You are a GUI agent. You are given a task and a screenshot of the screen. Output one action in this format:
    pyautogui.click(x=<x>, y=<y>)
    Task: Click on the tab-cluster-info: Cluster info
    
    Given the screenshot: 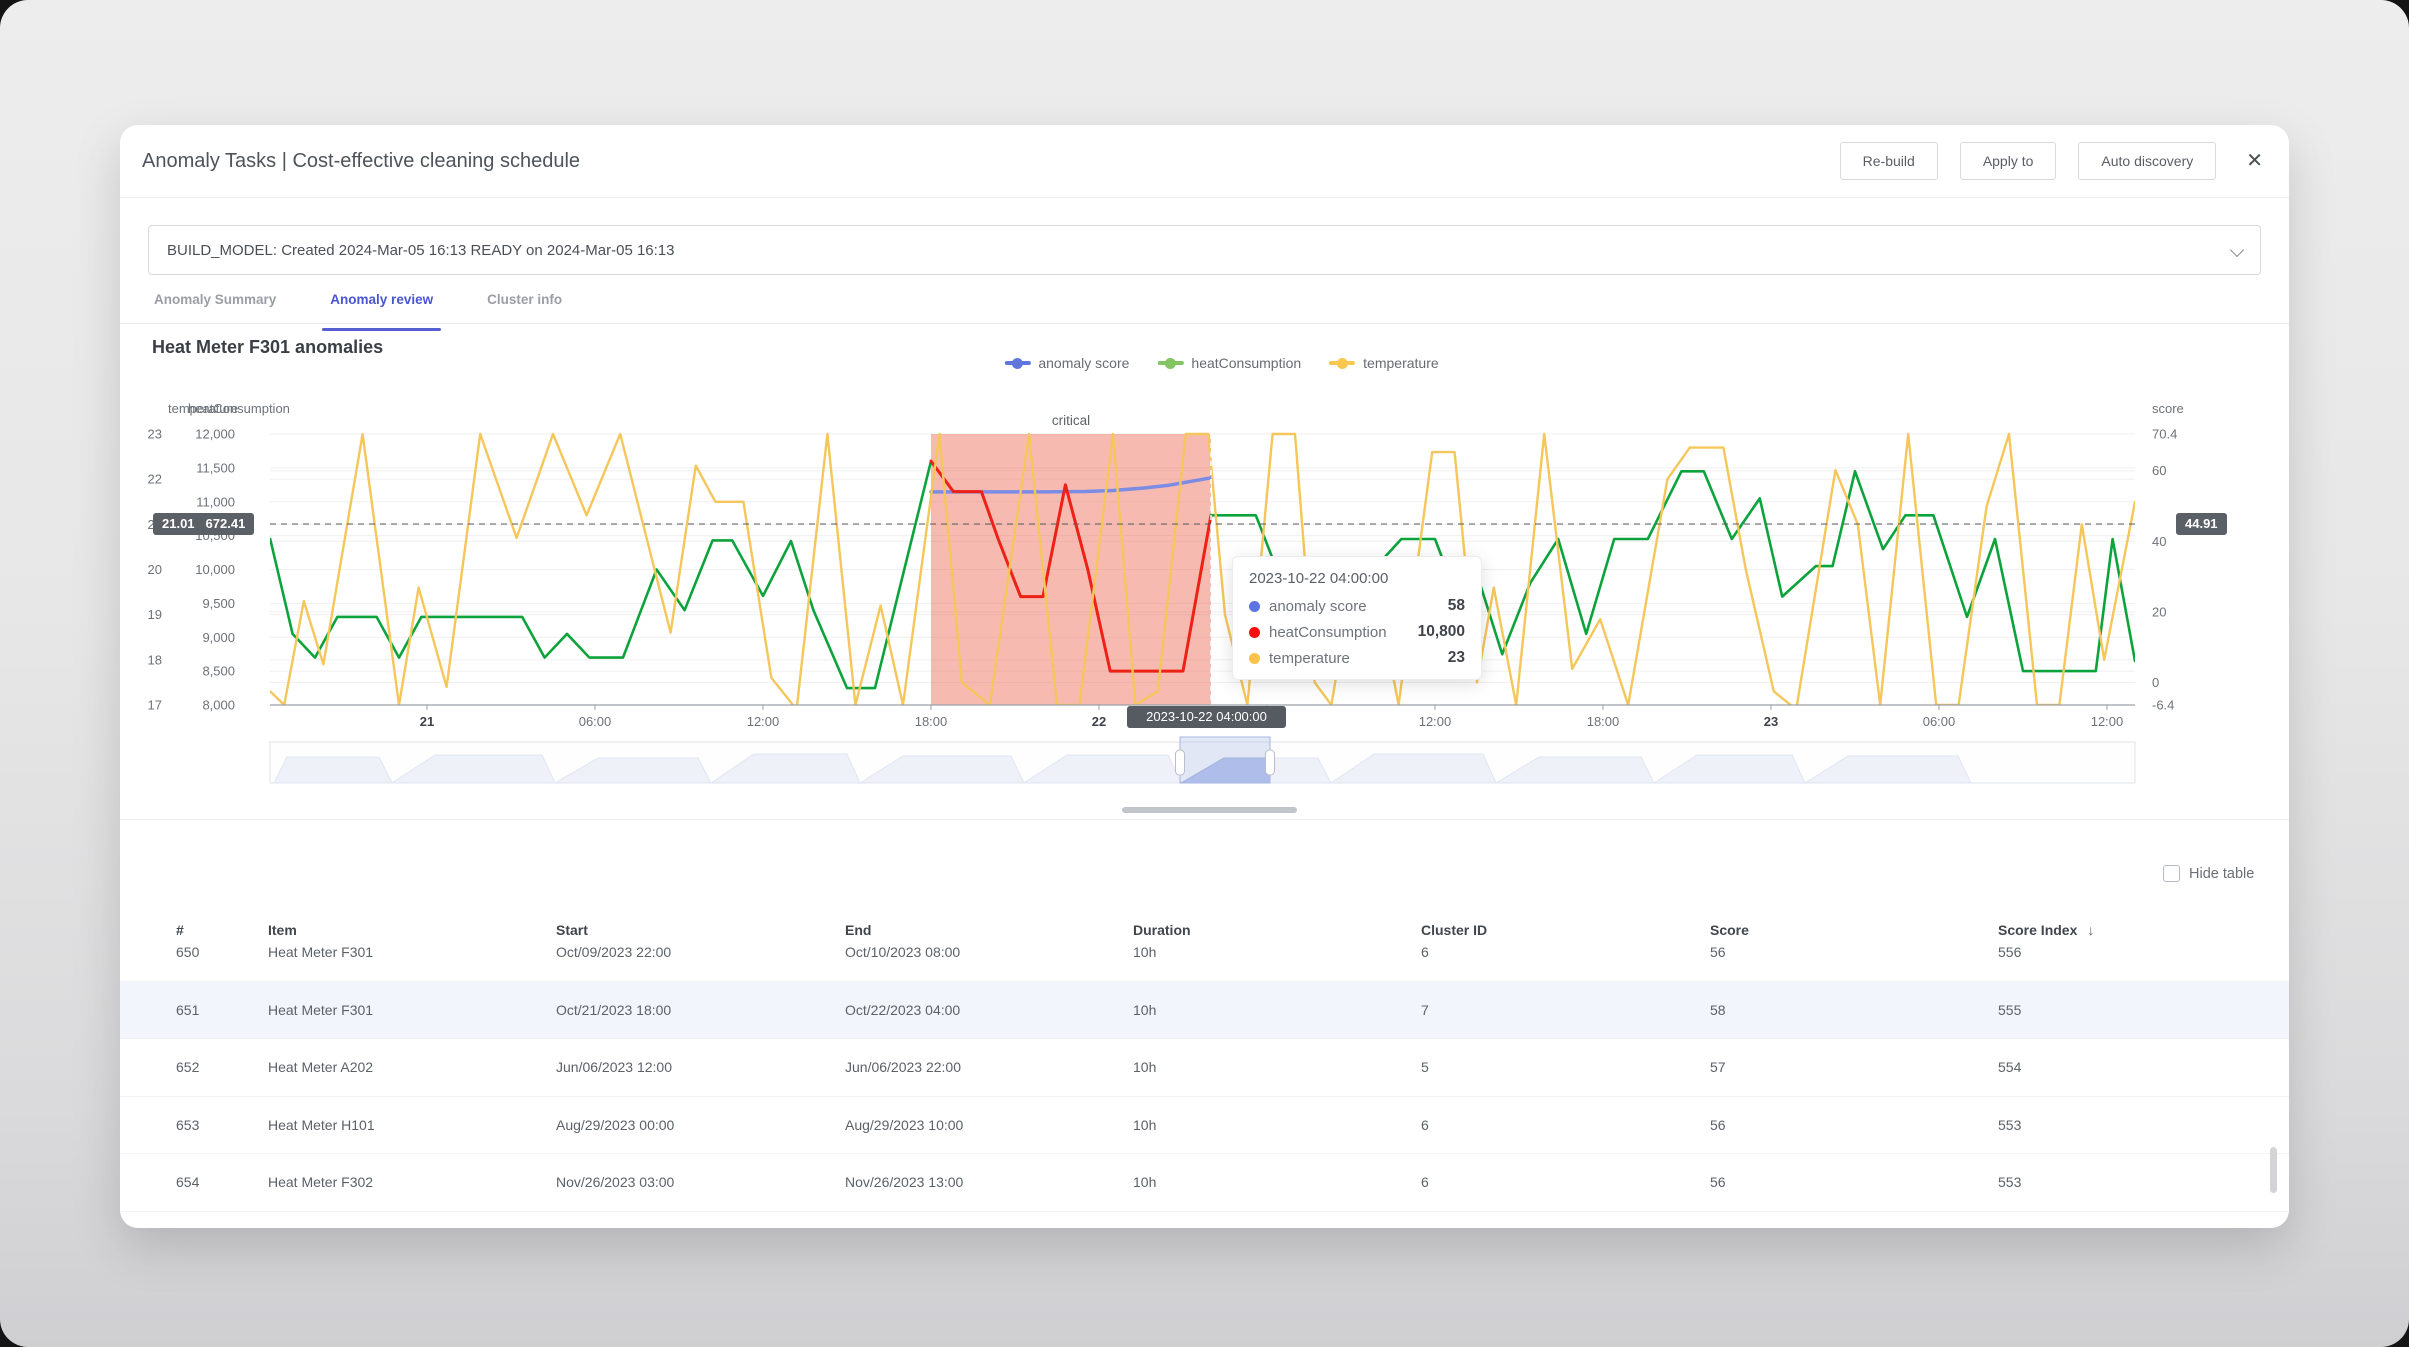 What is the action you would take?
    pyautogui.click(x=524, y=304)
    